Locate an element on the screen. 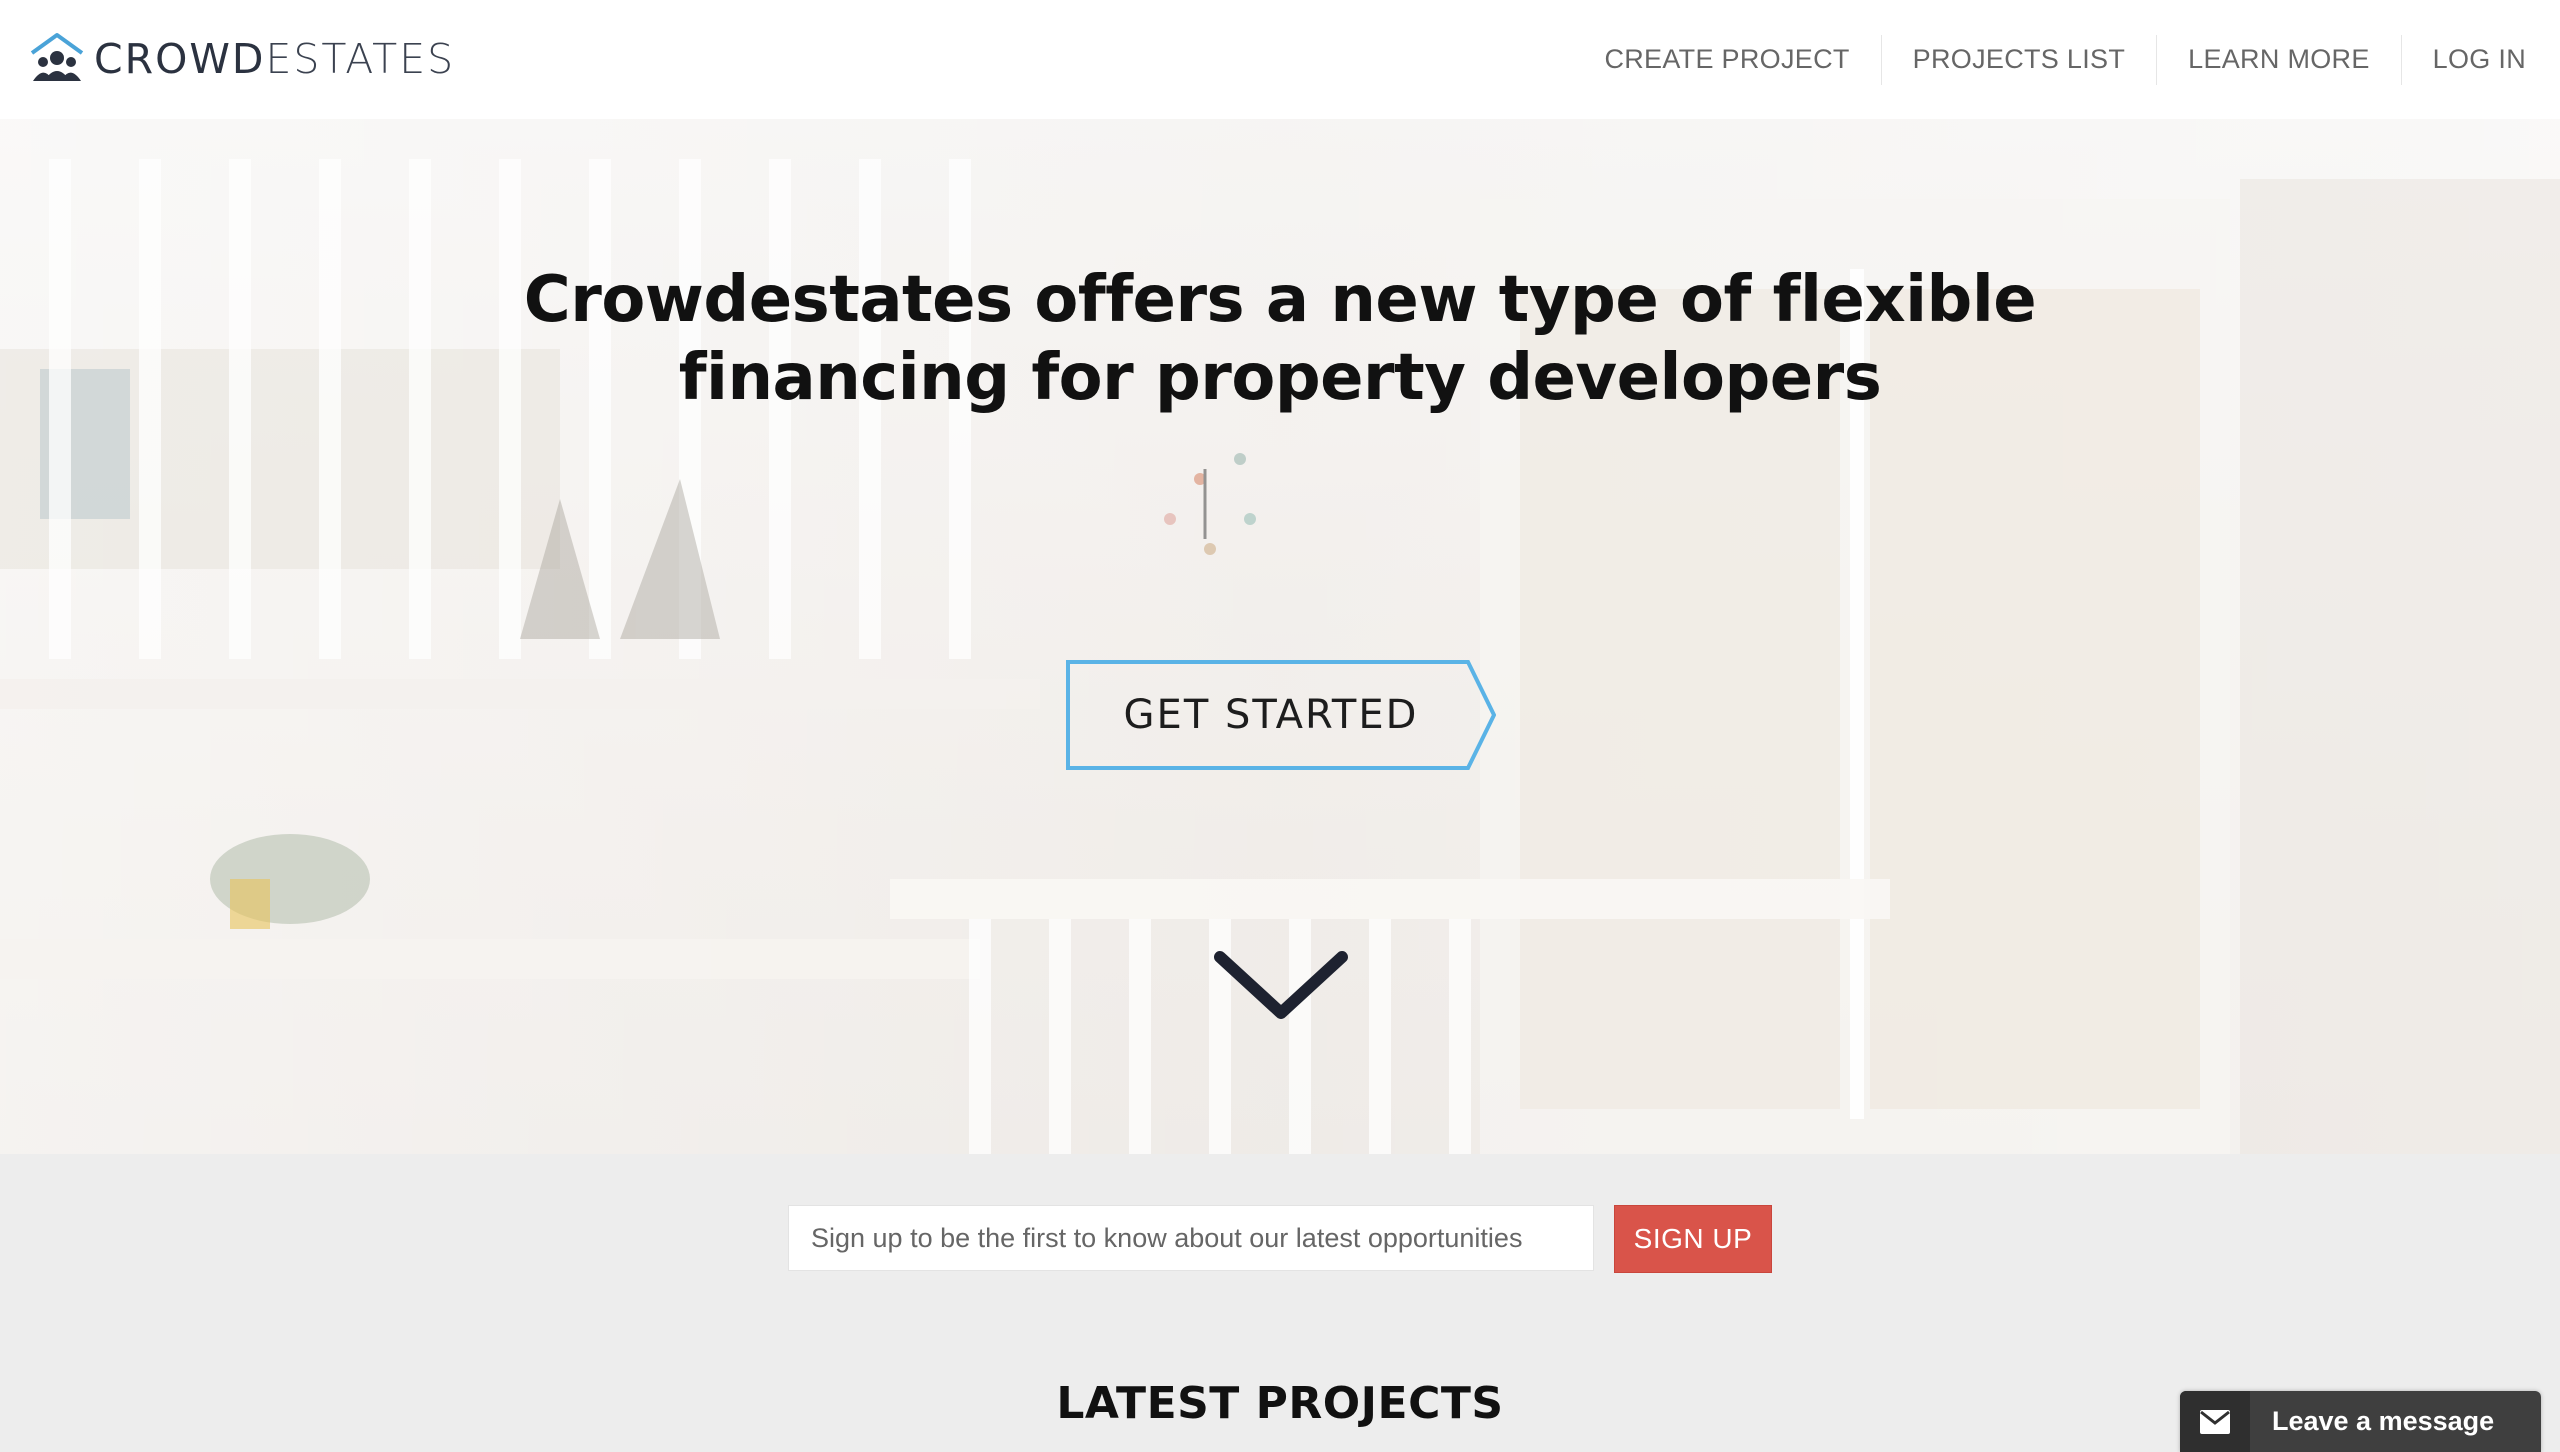 Image resolution: width=2560 pixels, height=1452 pixels. scroll-down-button is located at coordinates (1281, 985).